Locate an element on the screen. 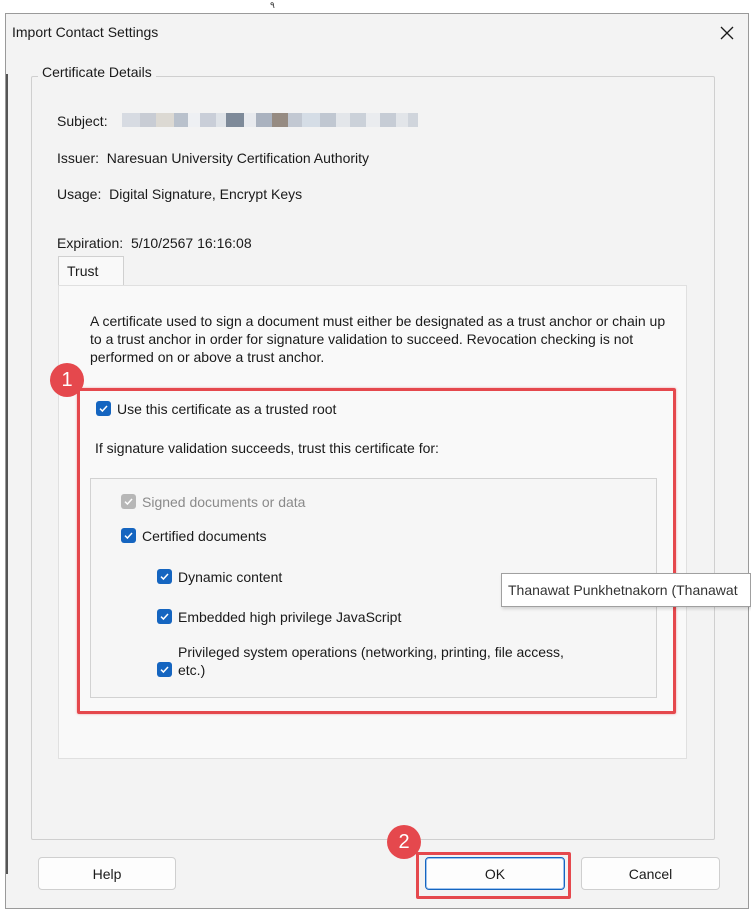 This screenshot has height=909, width=751. title-bar: Import Contact Settings is located at coordinates (377, 33).